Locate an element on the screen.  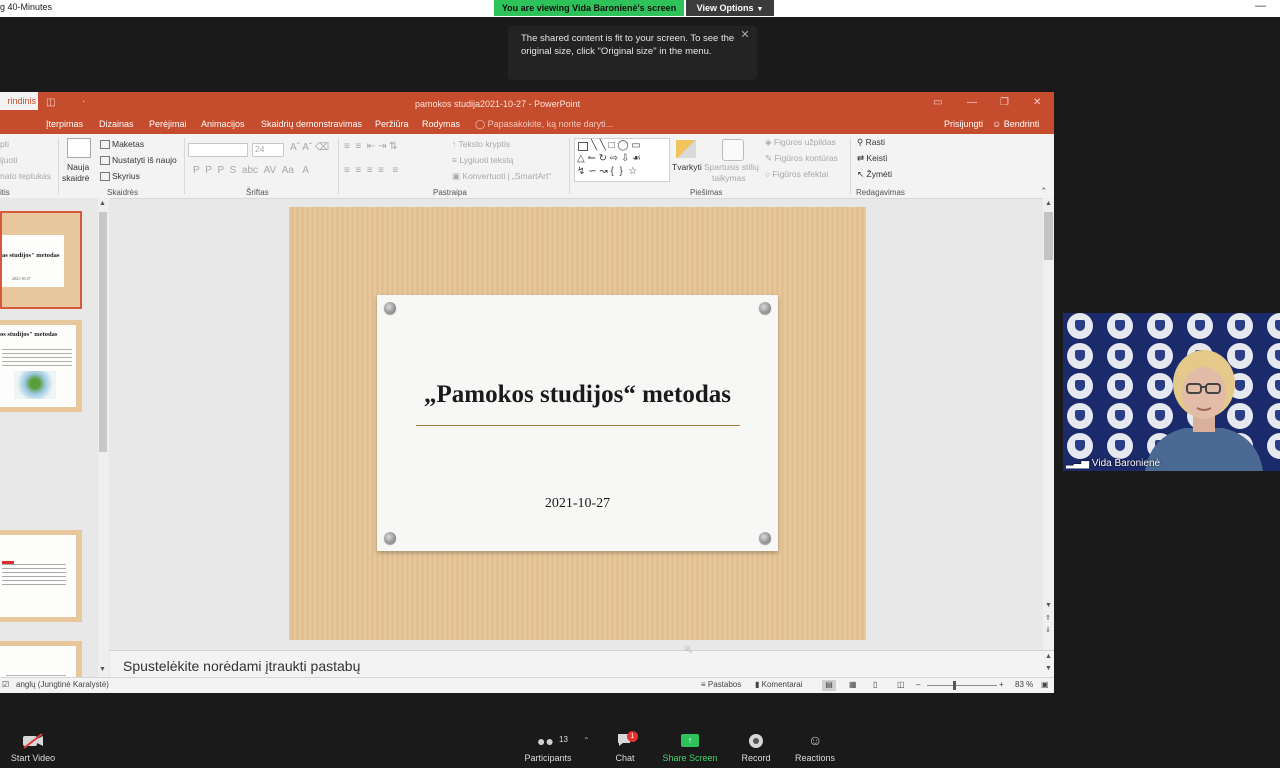
slide-sorter-icon: ▦ is located at coordinates (853, 684).